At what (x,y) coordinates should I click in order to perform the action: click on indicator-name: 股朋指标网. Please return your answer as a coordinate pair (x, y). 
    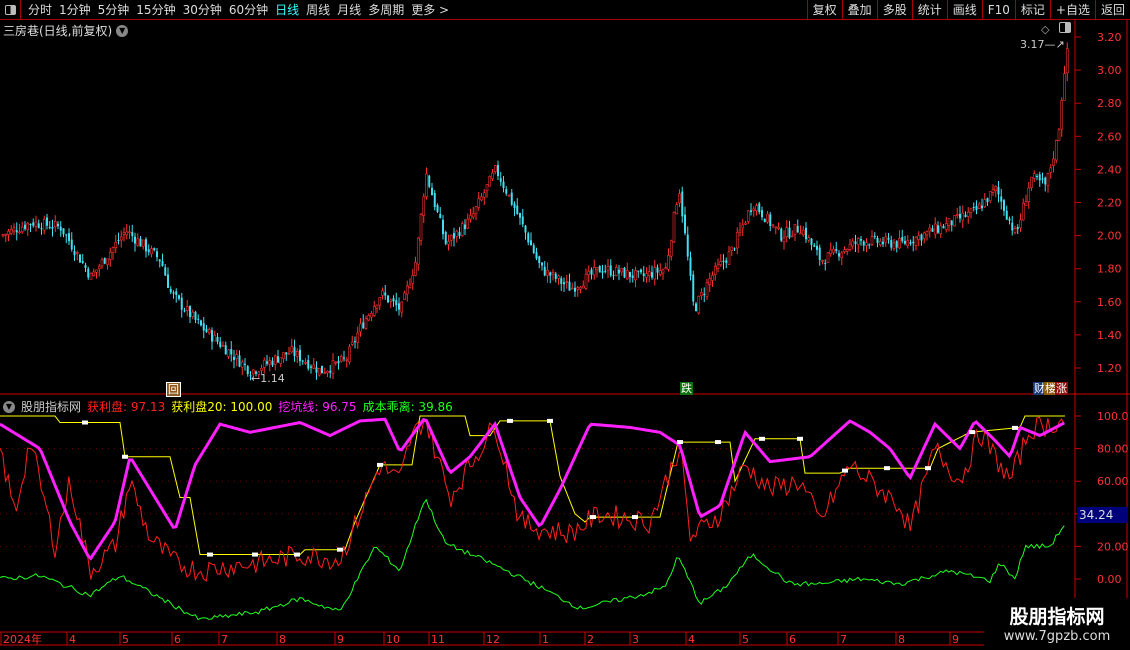
    Looking at the image, I should click on (51, 406).